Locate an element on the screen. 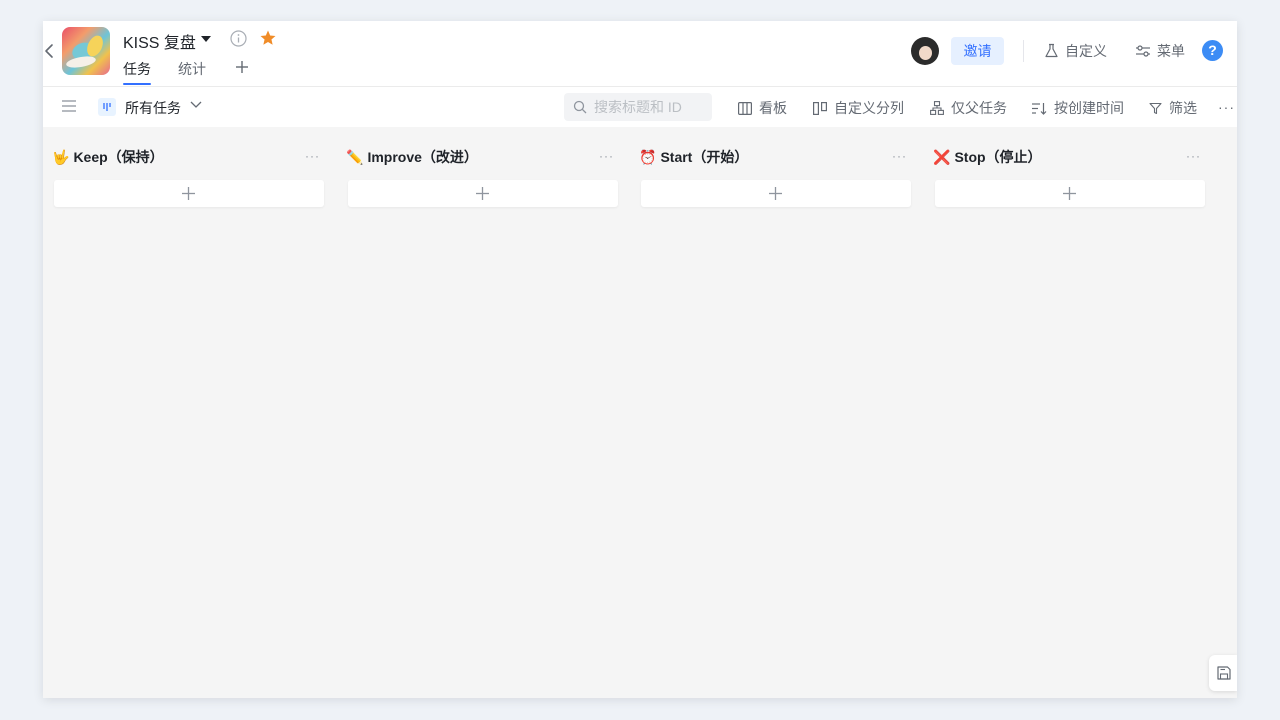 The image size is (1280, 720). search-box is located at coordinates (638, 107).